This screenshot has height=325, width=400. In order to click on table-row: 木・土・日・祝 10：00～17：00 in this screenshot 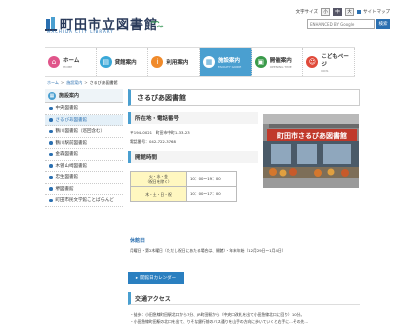, I will do `click(183, 194)`.